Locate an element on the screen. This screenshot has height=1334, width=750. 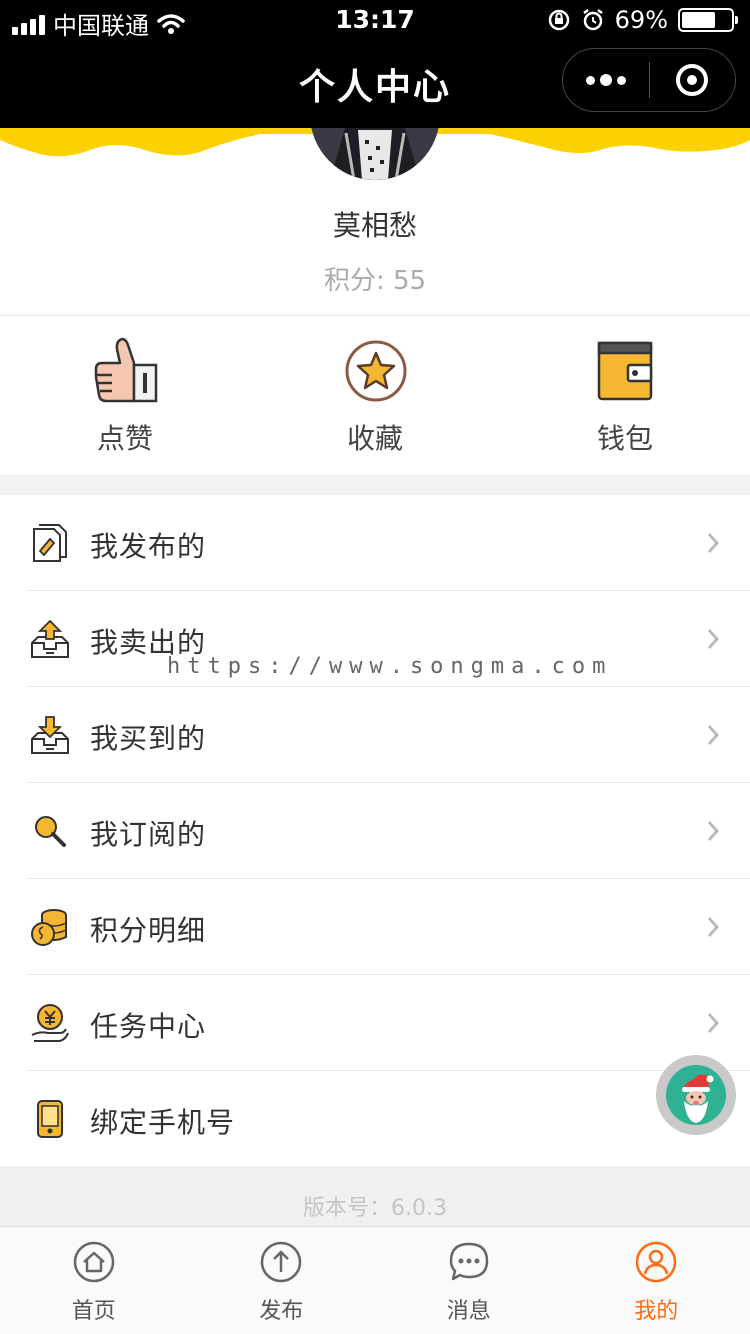
user-icon is located at coordinates (656, 1262).